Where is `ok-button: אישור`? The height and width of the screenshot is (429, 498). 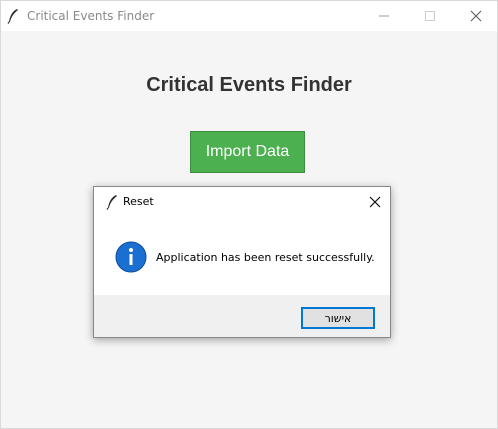
ok-button: אישור is located at coordinates (338, 318).